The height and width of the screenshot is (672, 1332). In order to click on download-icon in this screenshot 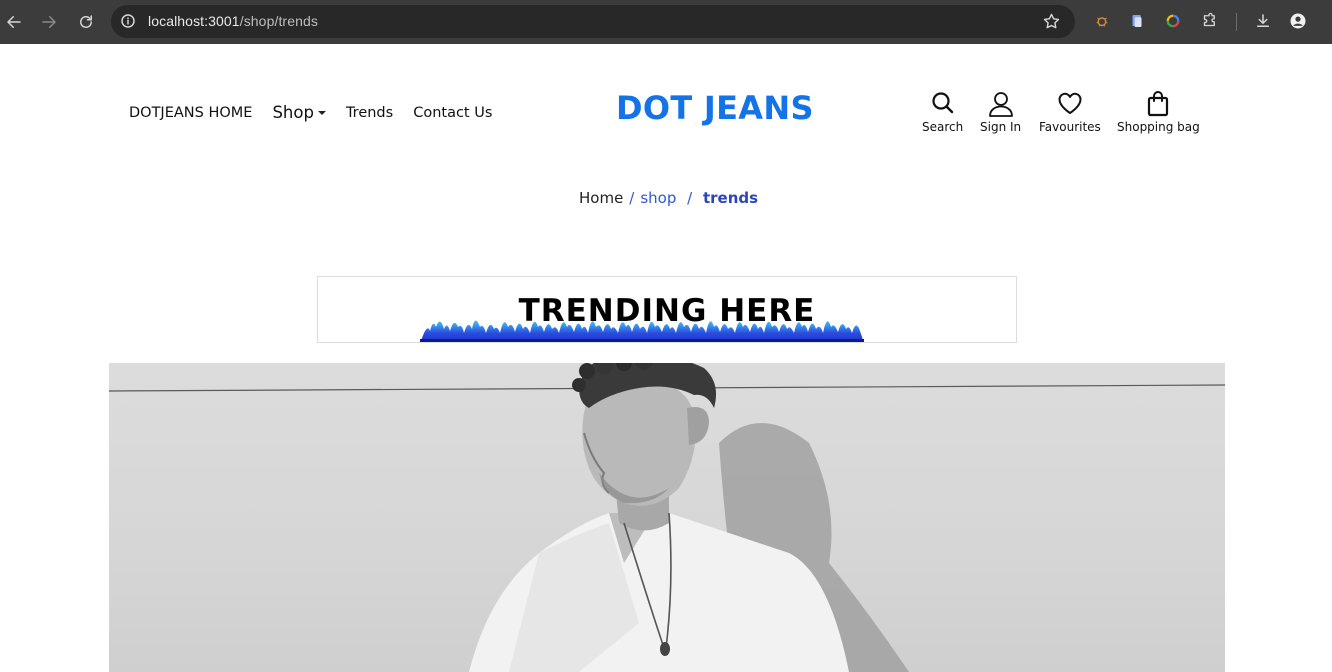, I will do `click(1263, 21)`.